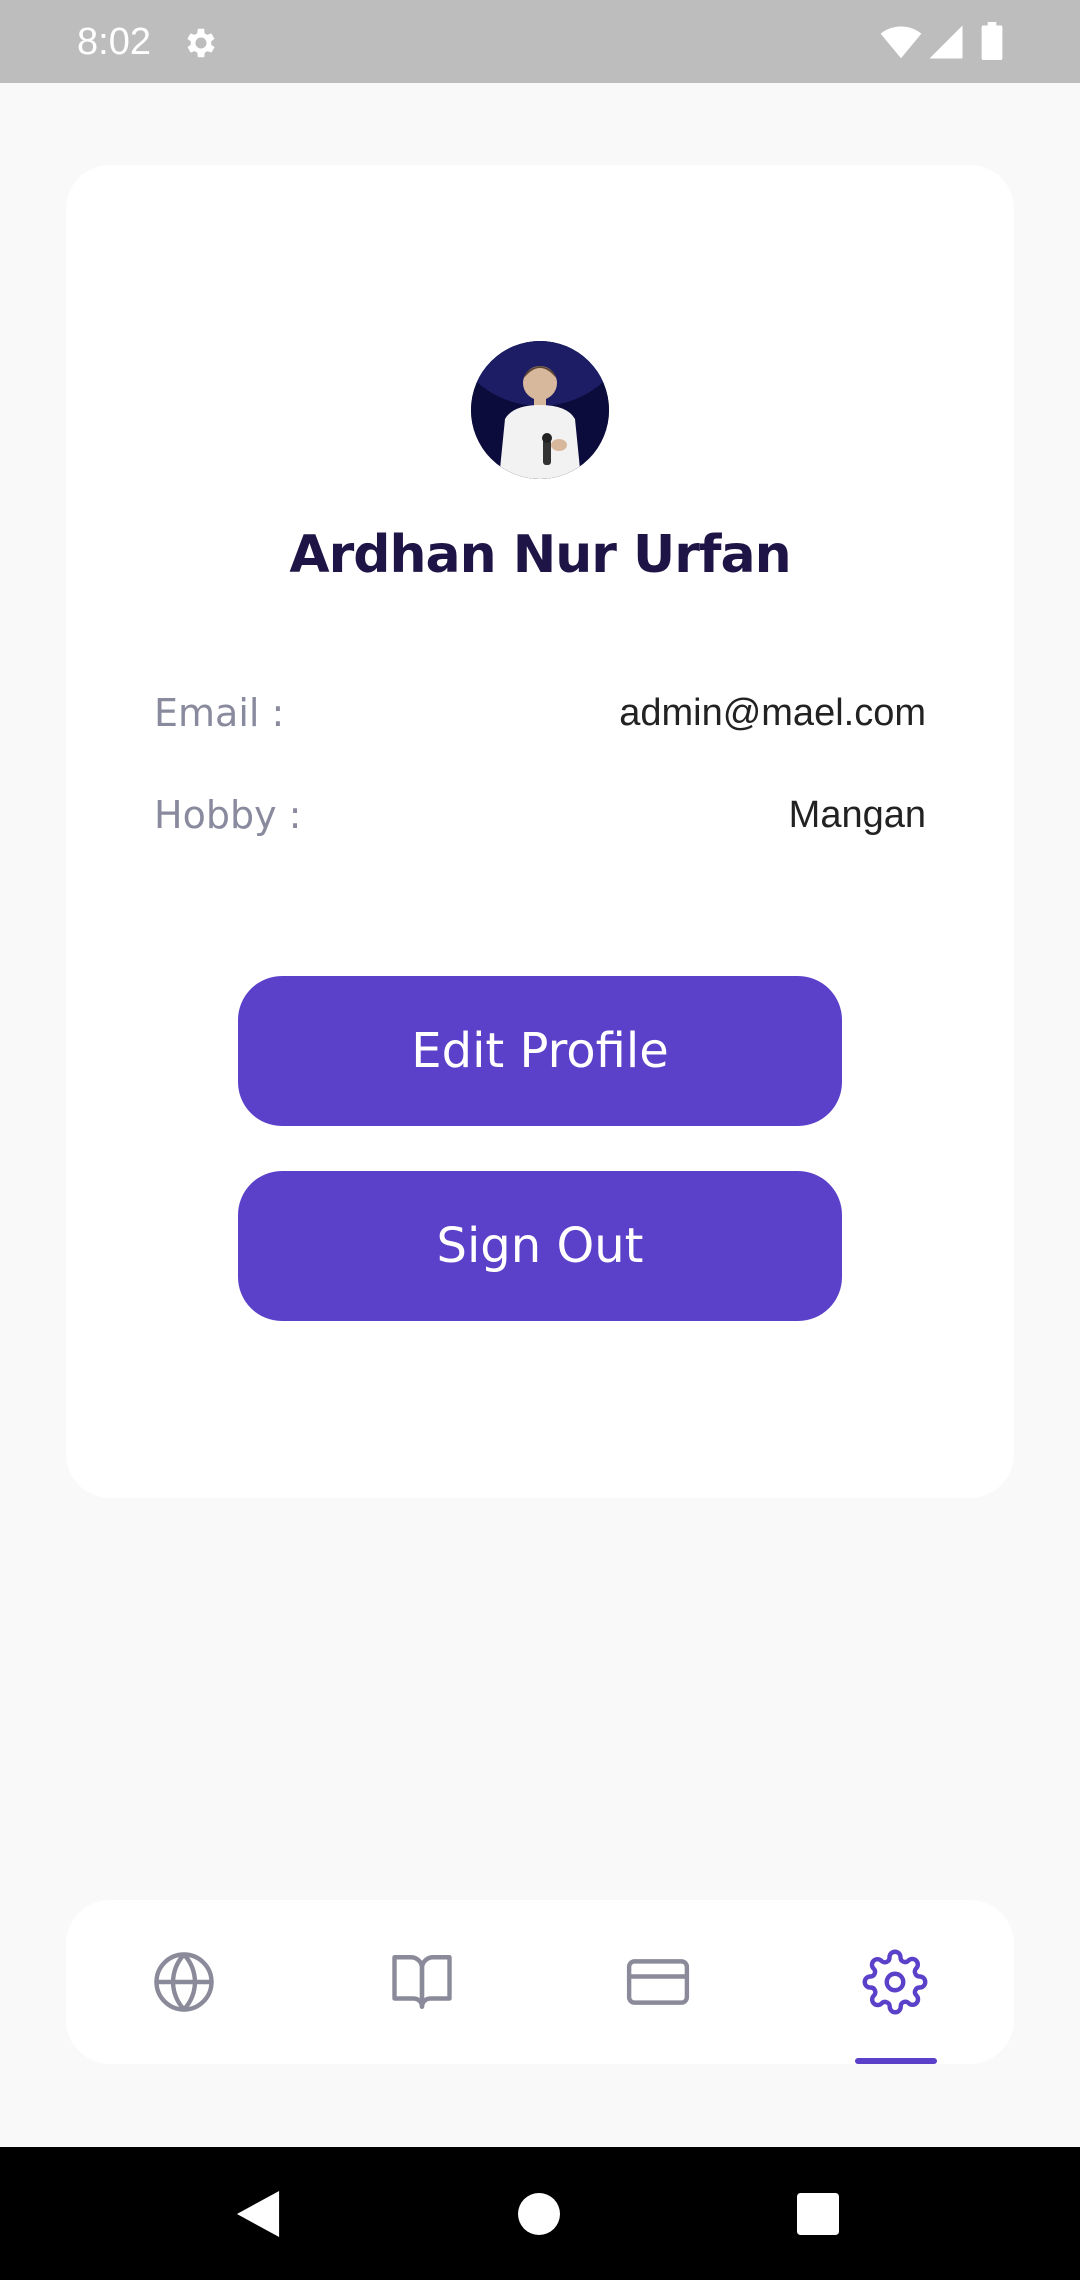 Image resolution: width=1080 pixels, height=2280 pixels. I want to click on book-icon, so click(422, 1982).